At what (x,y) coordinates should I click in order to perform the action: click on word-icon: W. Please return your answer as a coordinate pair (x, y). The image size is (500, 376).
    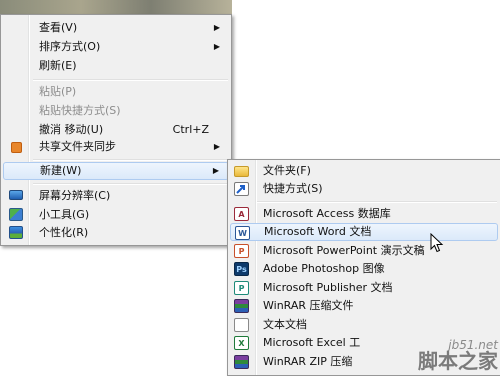
    Looking at the image, I should click on (242, 233).